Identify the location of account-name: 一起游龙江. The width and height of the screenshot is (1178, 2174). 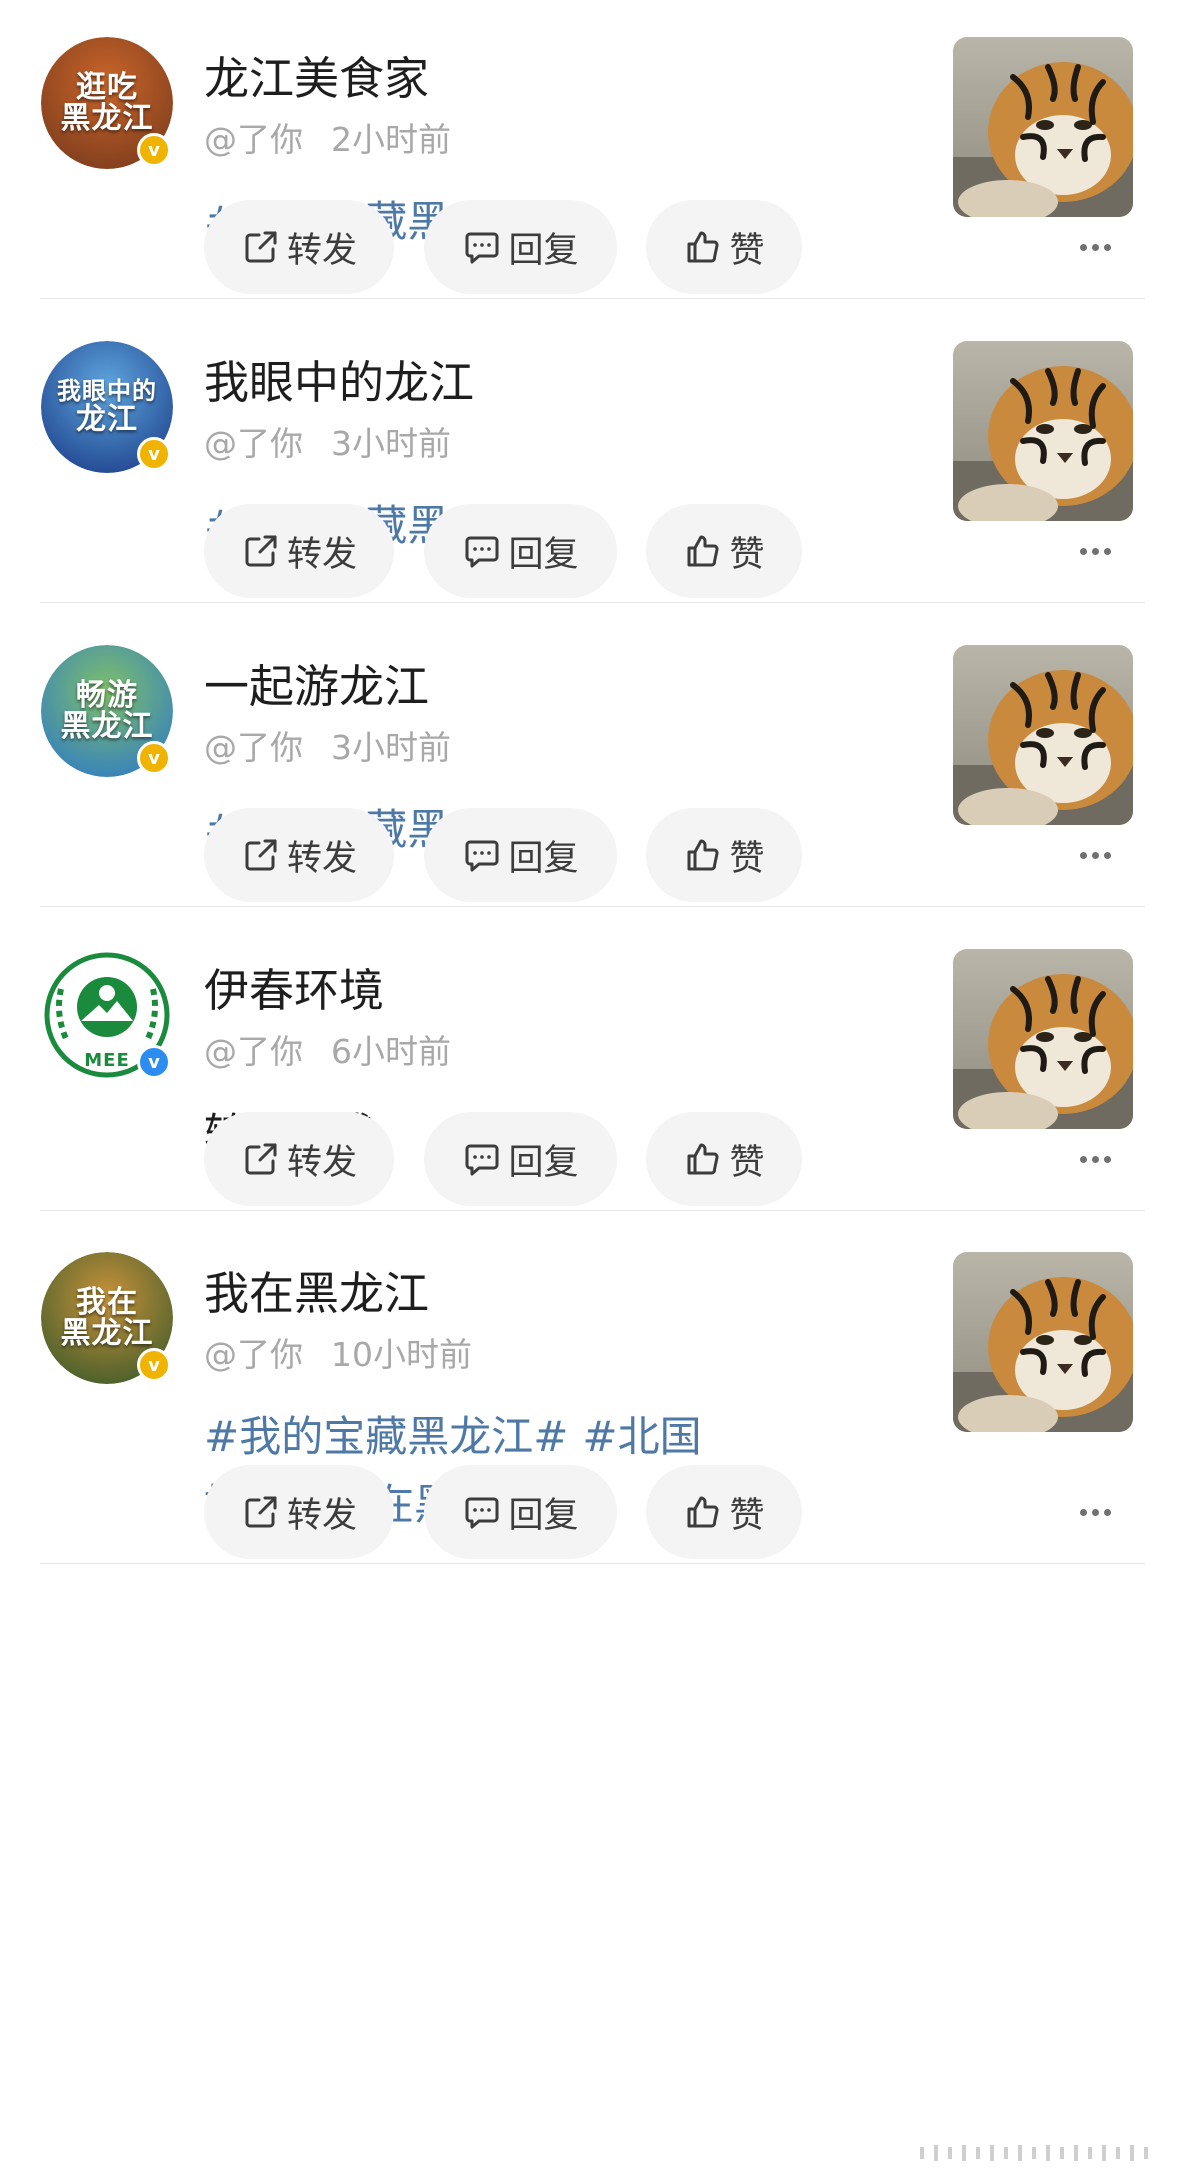
(316, 682).